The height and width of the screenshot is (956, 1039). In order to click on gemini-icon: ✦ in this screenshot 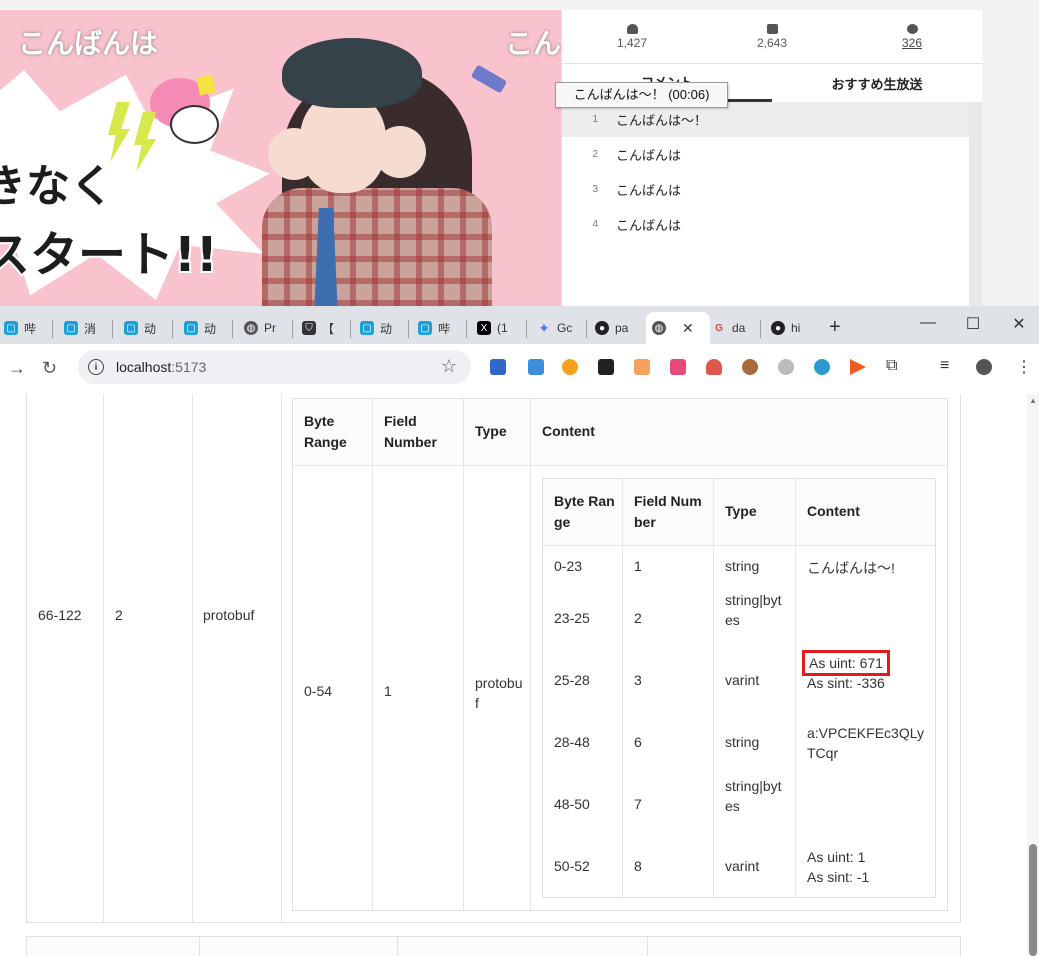, I will do `click(544, 327)`.